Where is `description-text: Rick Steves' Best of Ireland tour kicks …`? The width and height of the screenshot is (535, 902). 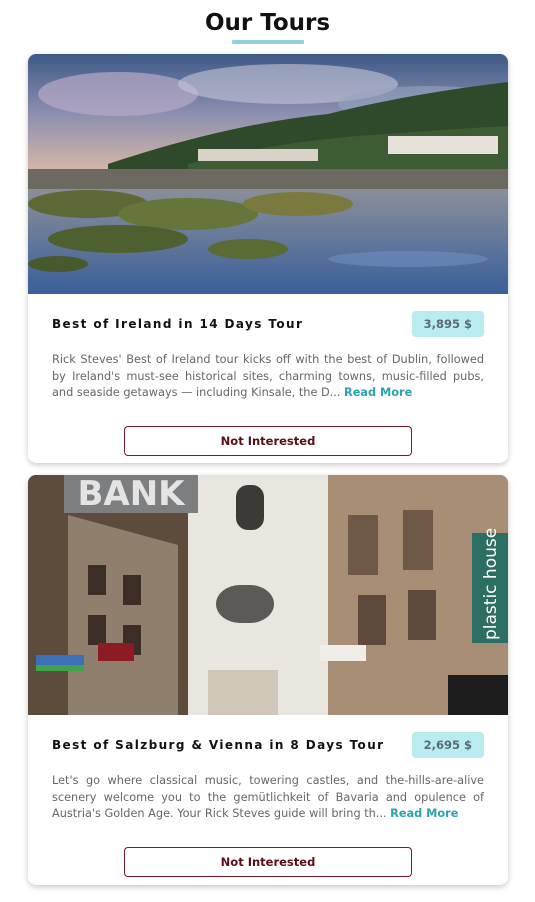
description-text: Rick Steves' Best of Ireland tour kicks … is located at coordinates (268, 376).